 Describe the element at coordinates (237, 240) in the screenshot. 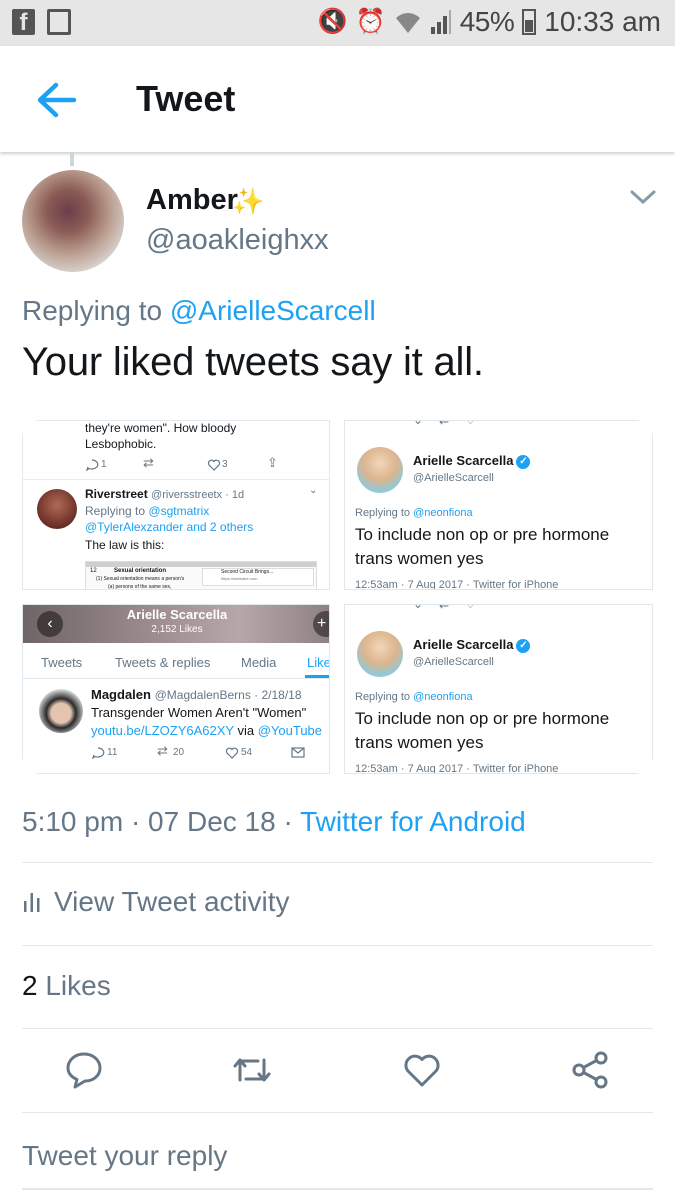

I see `author-handle: @aoakleighxx` at that location.